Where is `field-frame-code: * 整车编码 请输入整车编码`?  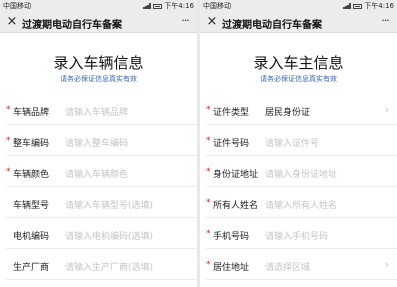
field-frame-code: * 整车编码 请输入整车编码 is located at coordinates (98, 142).